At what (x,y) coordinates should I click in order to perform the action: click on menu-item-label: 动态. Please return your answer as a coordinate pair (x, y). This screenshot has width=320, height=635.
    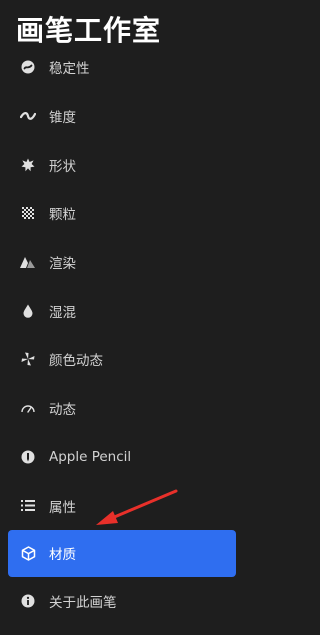
    Looking at the image, I should click on (62, 410).